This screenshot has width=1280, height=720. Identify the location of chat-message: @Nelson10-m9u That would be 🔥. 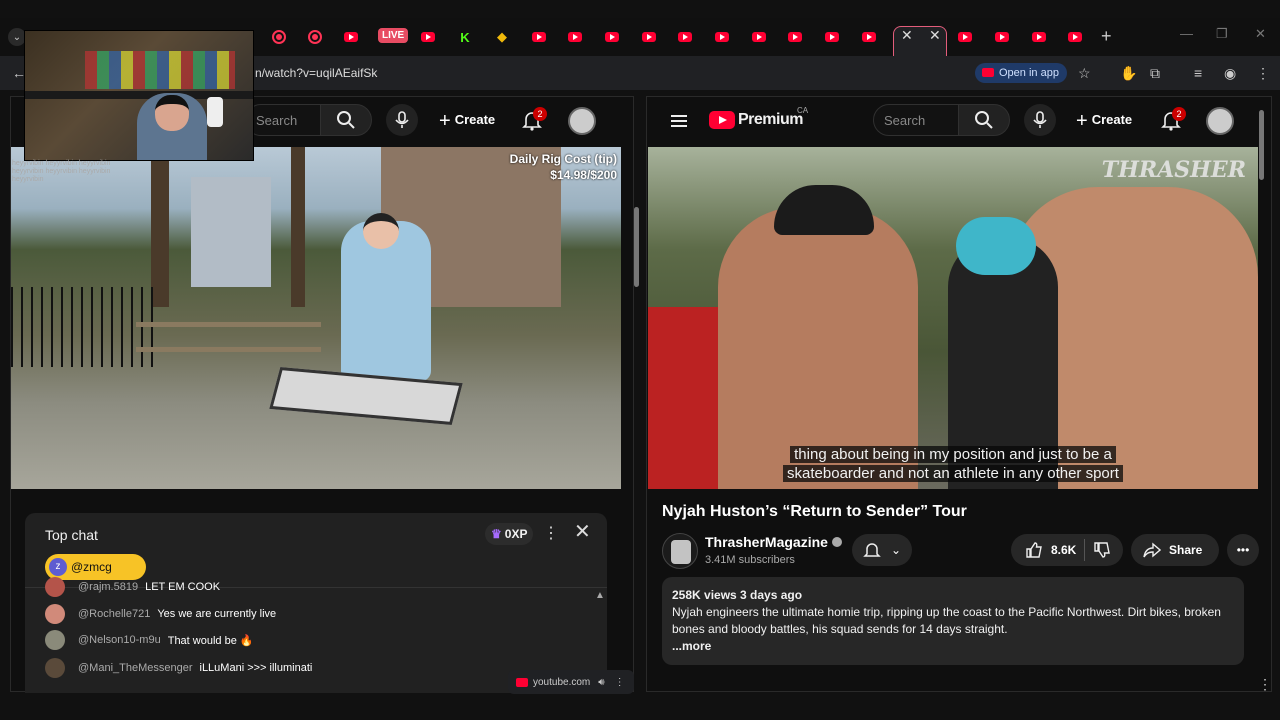
(149, 640).